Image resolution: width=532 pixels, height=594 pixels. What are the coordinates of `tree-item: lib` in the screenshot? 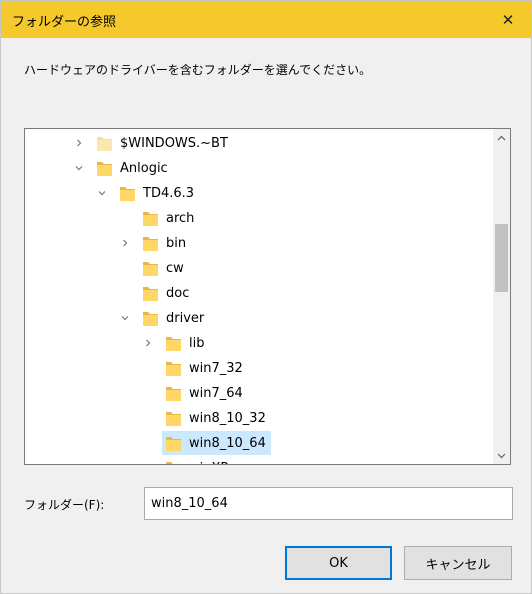 It's located at (255, 343).